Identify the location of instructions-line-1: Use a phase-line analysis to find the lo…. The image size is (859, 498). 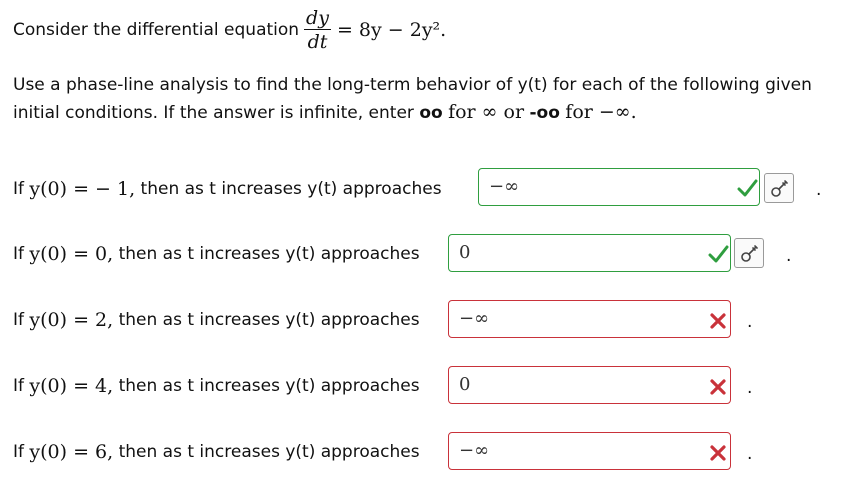
(412, 85).